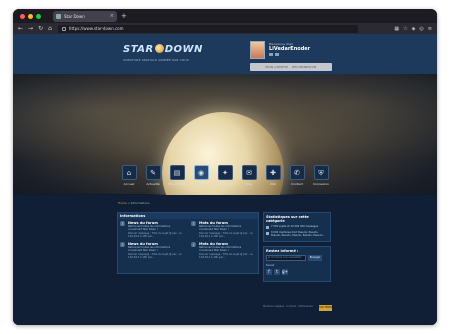 The width and height of the screenshot is (450, 334). Describe the element at coordinates (129, 172) in the screenshot. I see `home-icon: ⌂` at that location.